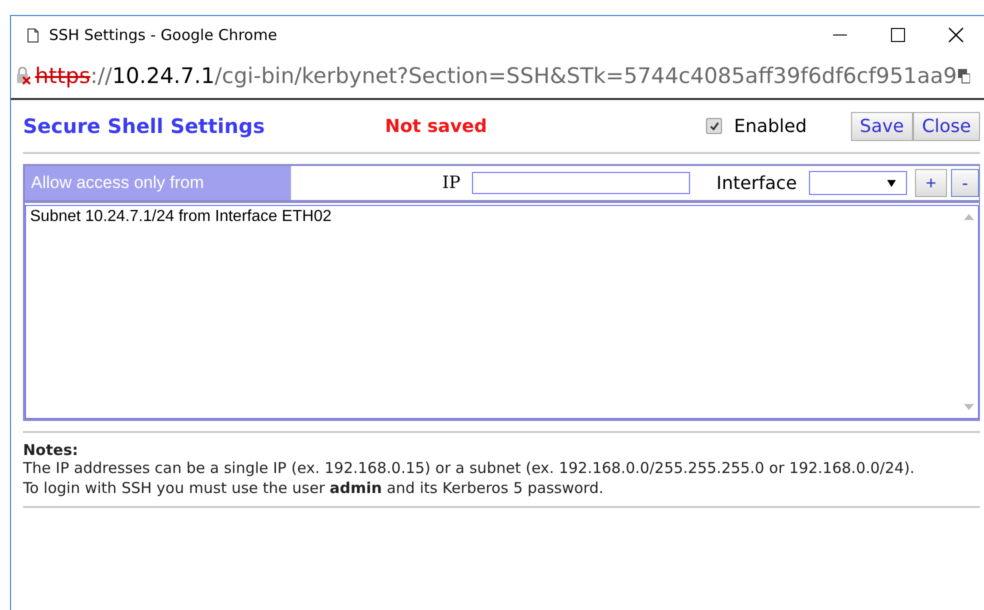 This screenshot has width=984, height=610. Describe the element at coordinates (881, 126) in the screenshot. I see `save-button: Save` at that location.